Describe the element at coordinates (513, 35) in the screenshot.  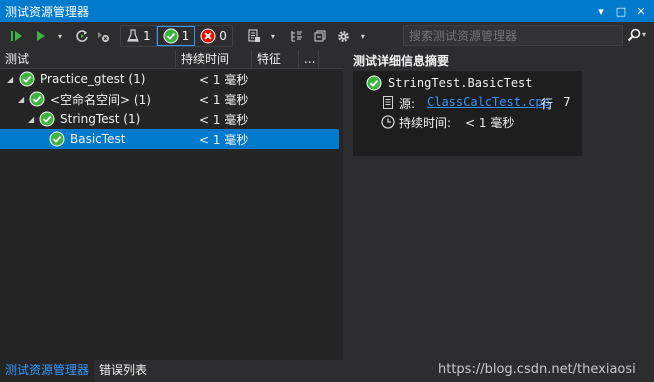
I see `search-input` at that location.